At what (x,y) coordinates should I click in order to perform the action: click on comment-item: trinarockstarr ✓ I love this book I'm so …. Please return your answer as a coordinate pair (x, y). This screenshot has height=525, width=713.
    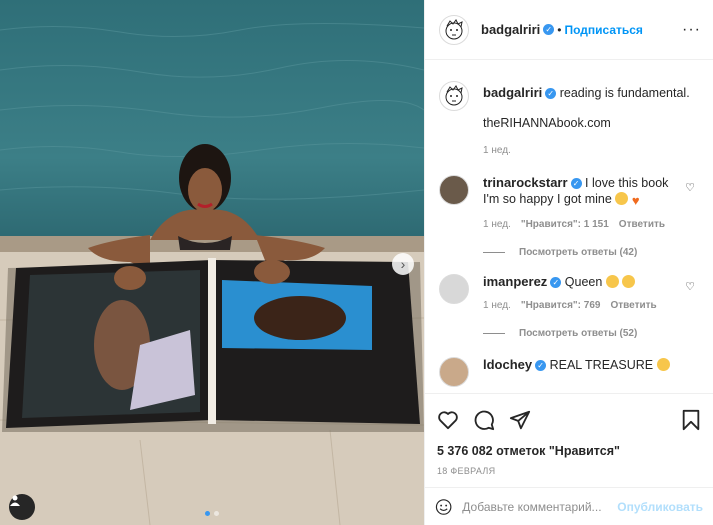
    Looking at the image, I should click on (569, 204).